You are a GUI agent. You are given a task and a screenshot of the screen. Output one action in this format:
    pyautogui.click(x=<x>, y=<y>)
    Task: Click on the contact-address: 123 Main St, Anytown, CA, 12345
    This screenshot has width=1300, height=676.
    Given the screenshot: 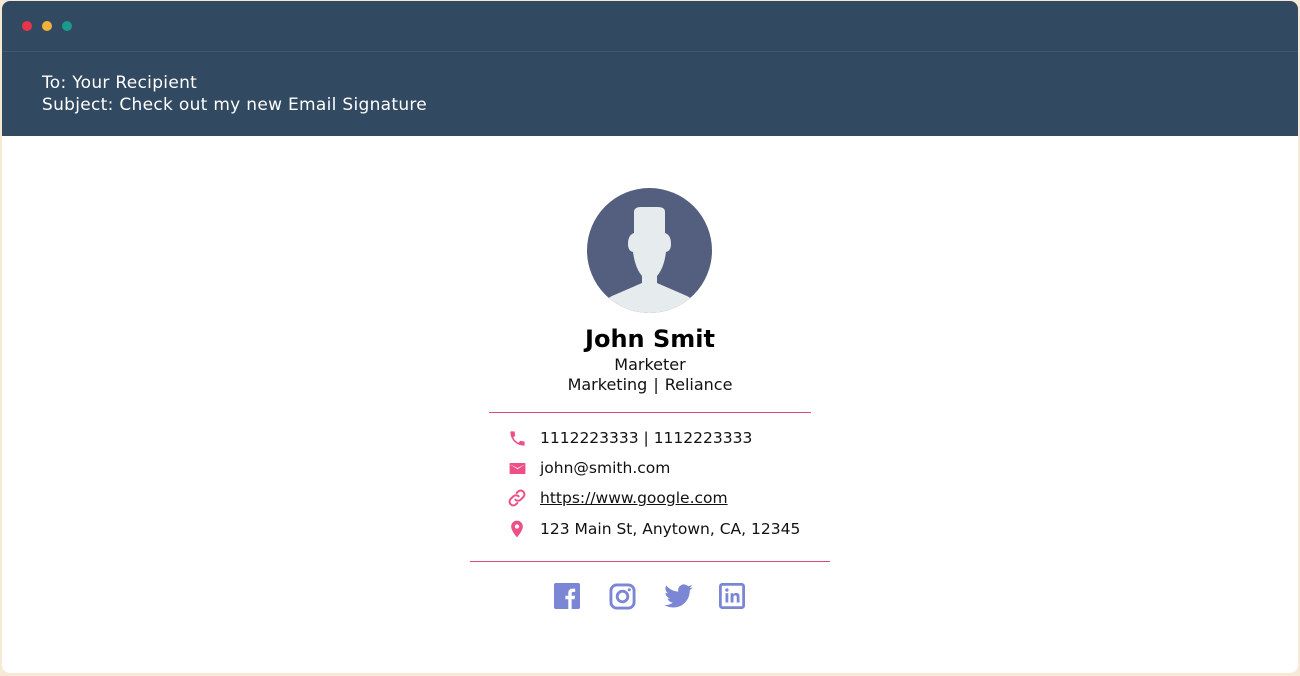 What is the action you would take?
    pyautogui.click(x=653, y=529)
    